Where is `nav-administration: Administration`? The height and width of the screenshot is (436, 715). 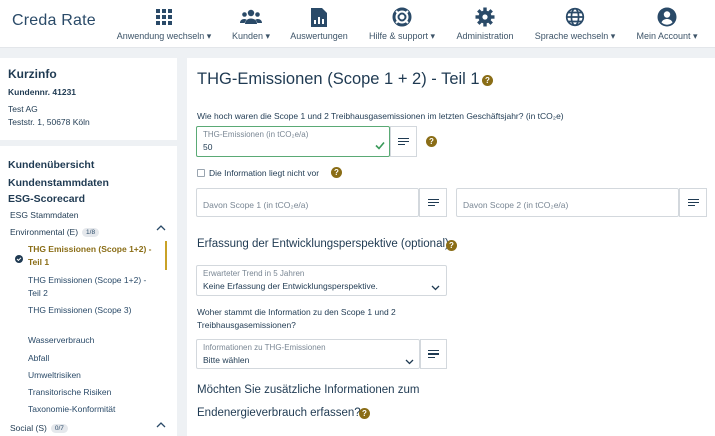 nav-administration: Administration is located at coordinates (485, 24).